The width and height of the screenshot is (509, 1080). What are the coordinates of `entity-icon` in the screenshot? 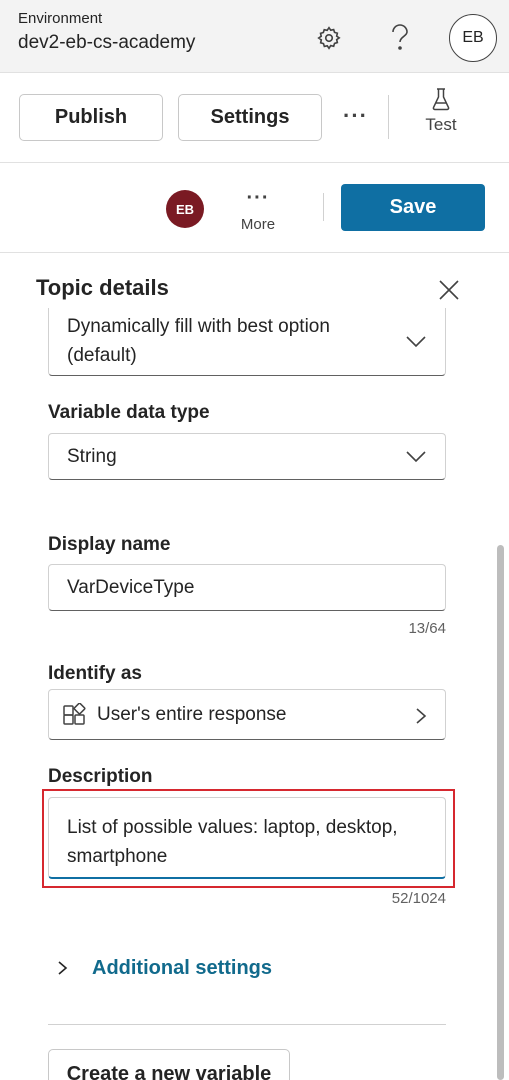 It's located at (74, 714).